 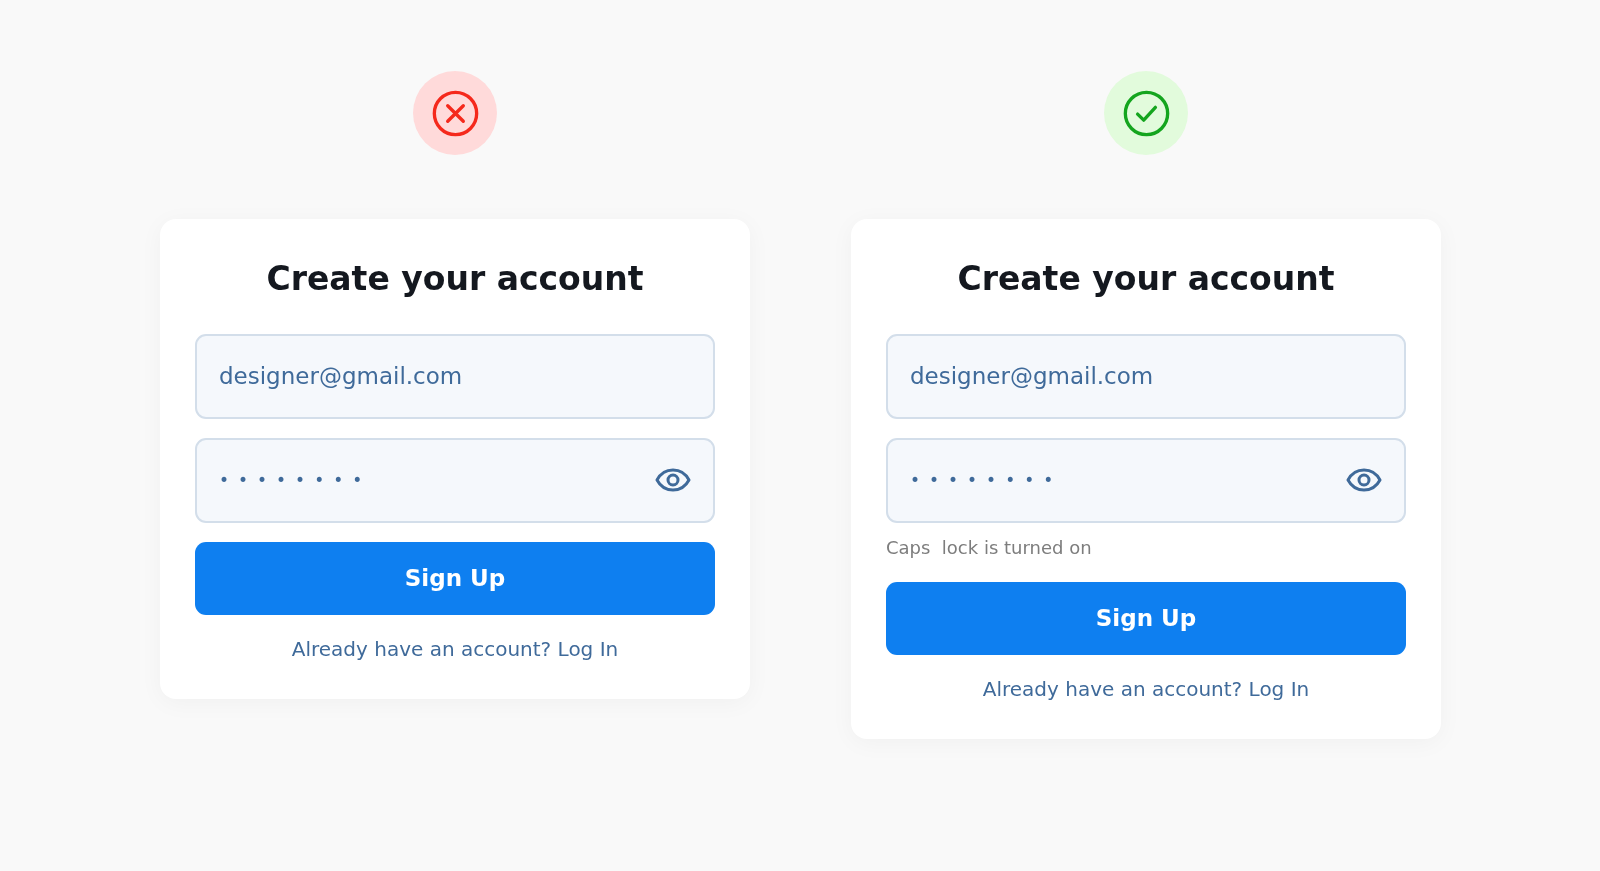 What do you see at coordinates (1146, 113) in the screenshot?
I see `check-circle-icon` at bounding box center [1146, 113].